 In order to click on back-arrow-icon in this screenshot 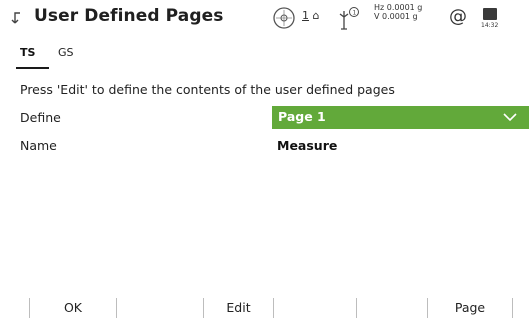, I will do `click(17, 18)`.